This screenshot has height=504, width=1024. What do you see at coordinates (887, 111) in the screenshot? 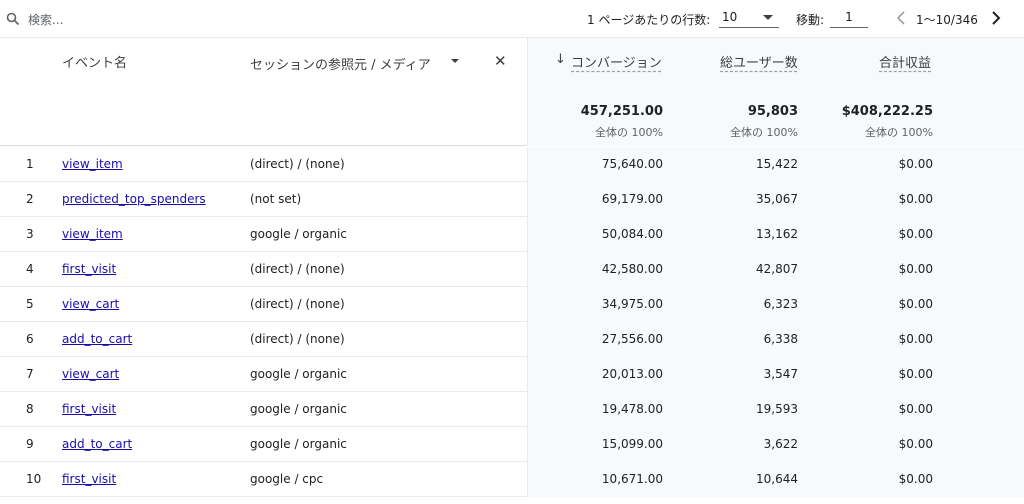
I see `total-revenue: $408,222.25` at bounding box center [887, 111].